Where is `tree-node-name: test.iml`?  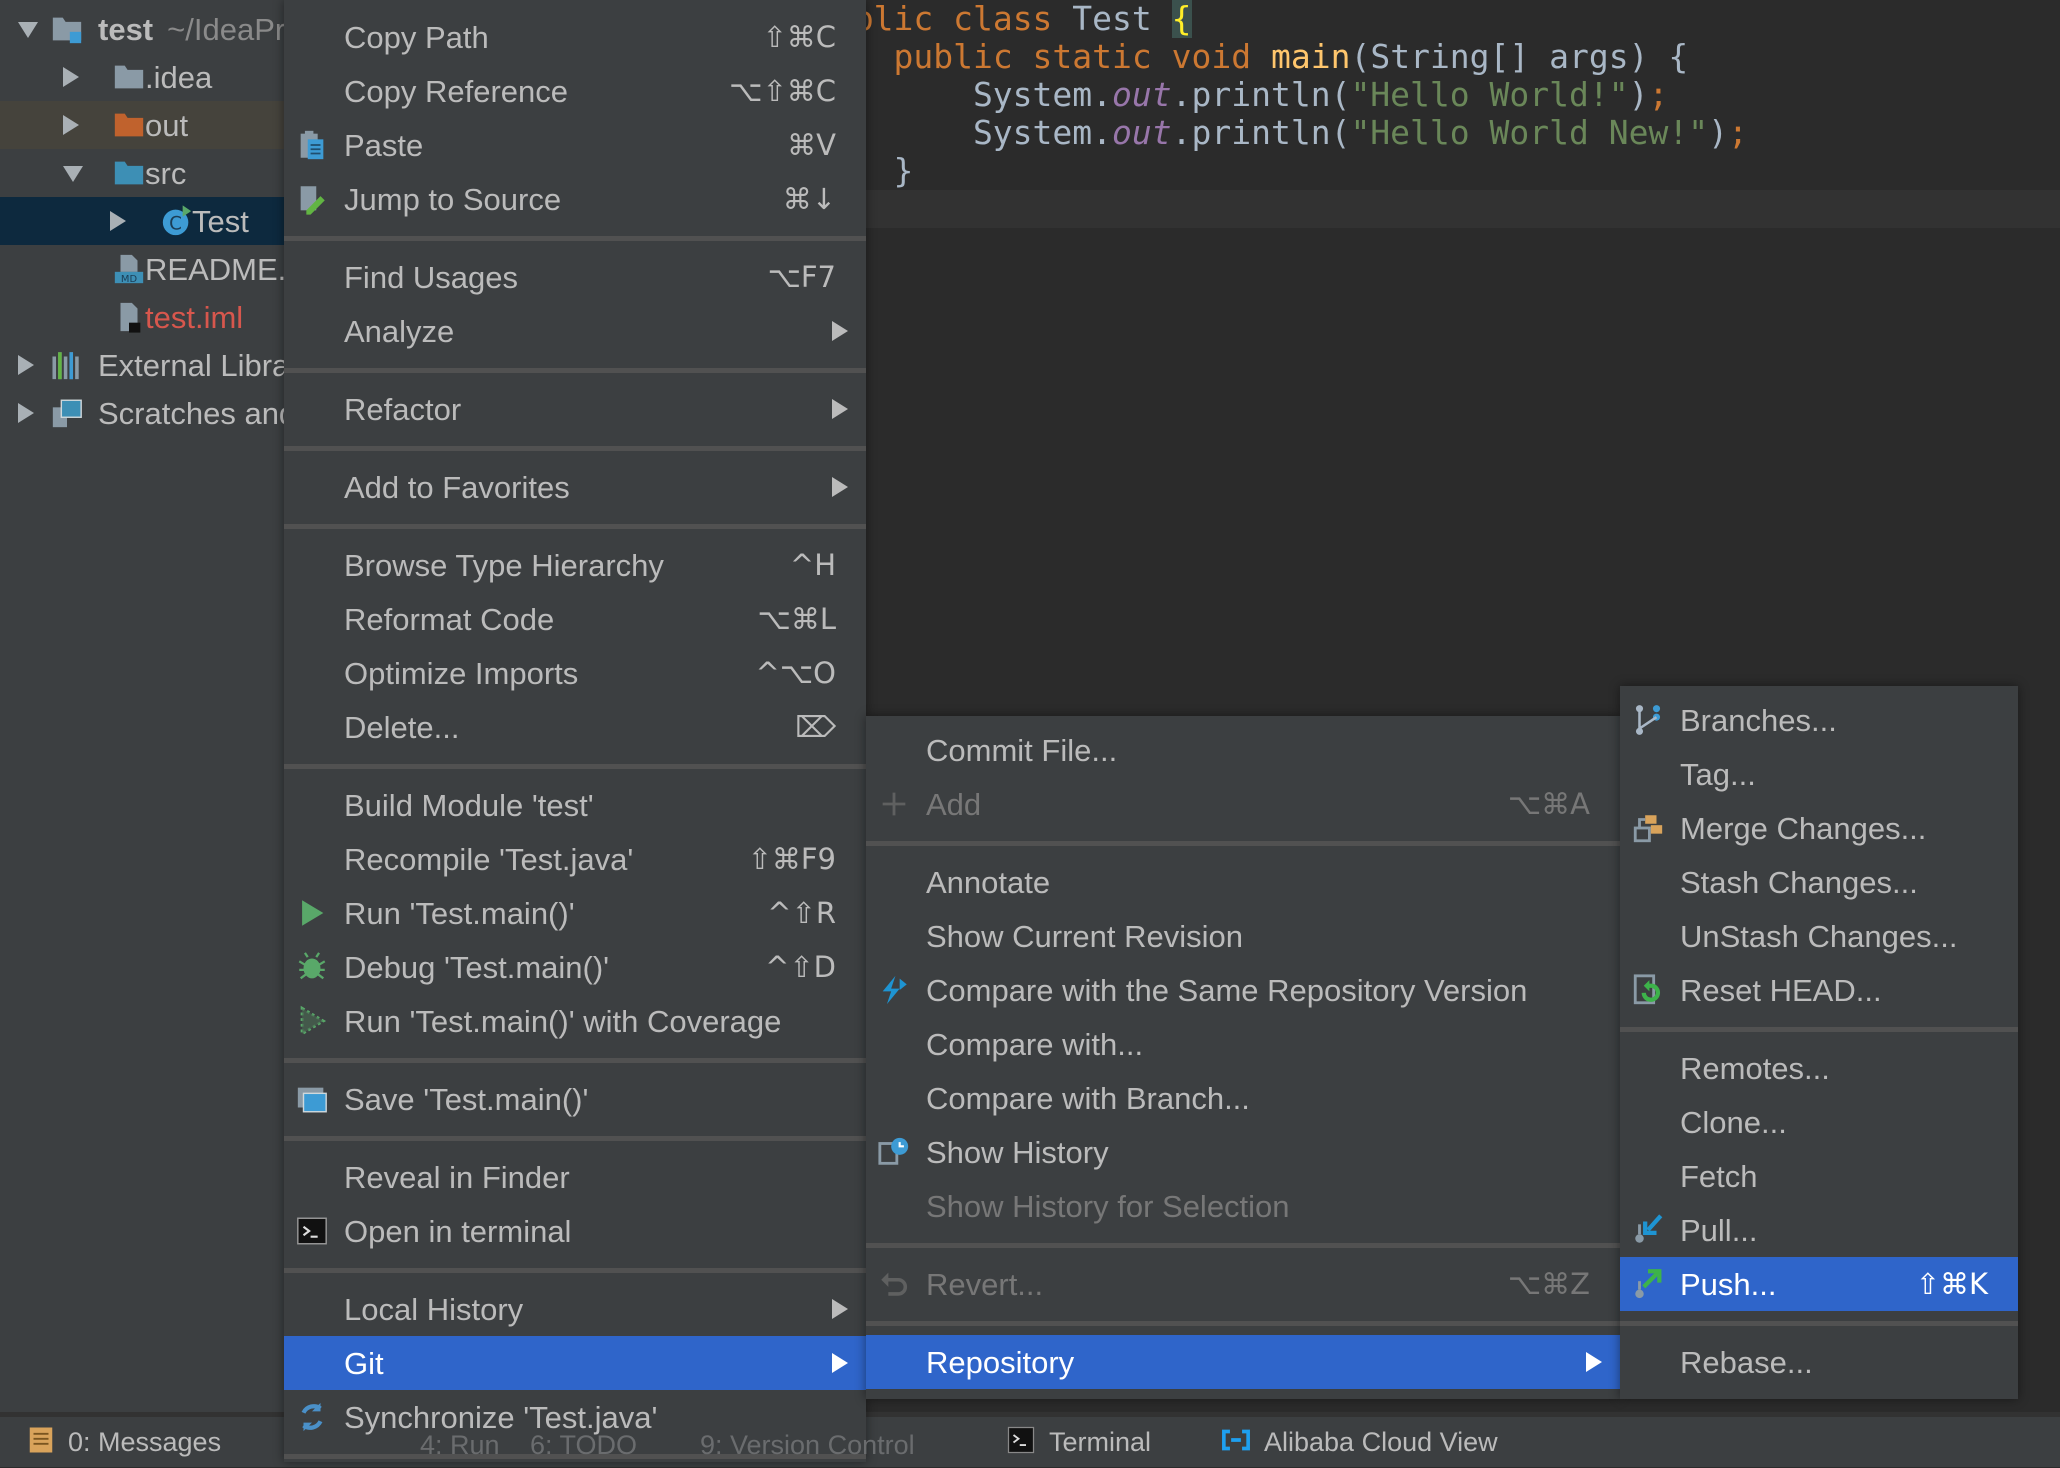
tree-node-name: test.iml is located at coordinates (194, 317).